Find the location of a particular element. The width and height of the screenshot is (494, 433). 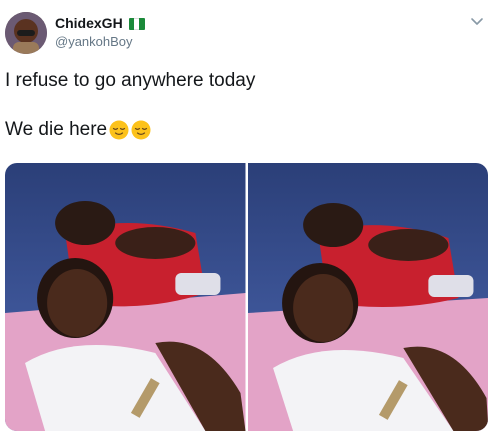

chevron-down-icon is located at coordinates (477, 21).